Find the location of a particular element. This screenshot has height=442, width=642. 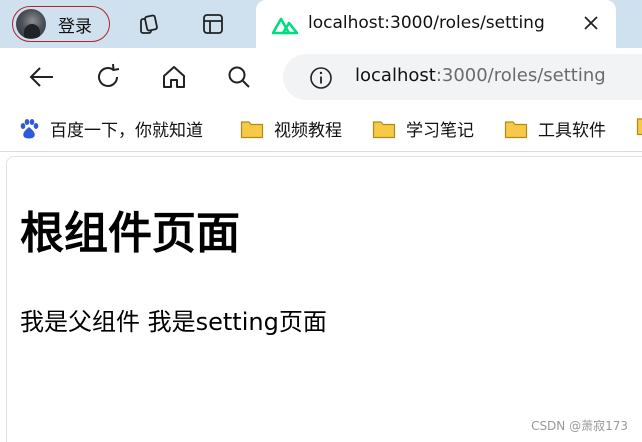

bookmark-folder-study-notes: 学习笔记 is located at coordinates (423, 128).